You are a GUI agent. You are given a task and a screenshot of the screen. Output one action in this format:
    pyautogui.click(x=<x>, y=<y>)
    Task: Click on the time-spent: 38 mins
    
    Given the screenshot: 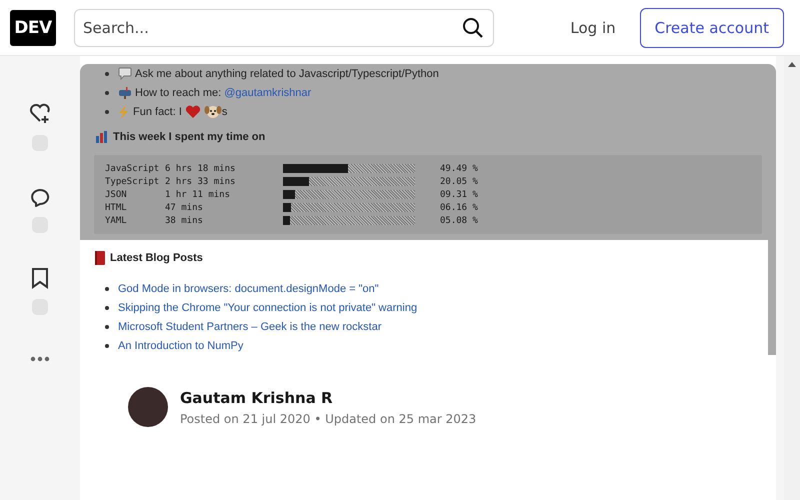 What is the action you would take?
    pyautogui.click(x=184, y=221)
    